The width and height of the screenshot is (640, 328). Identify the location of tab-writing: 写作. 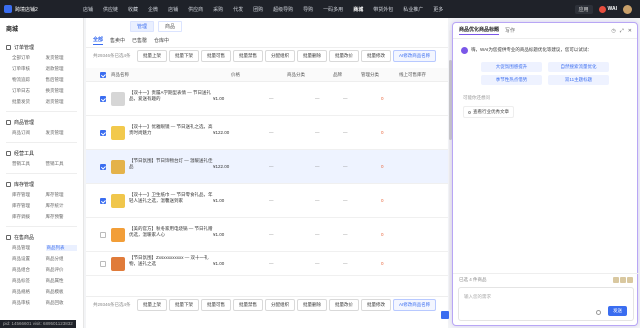
(510, 30).